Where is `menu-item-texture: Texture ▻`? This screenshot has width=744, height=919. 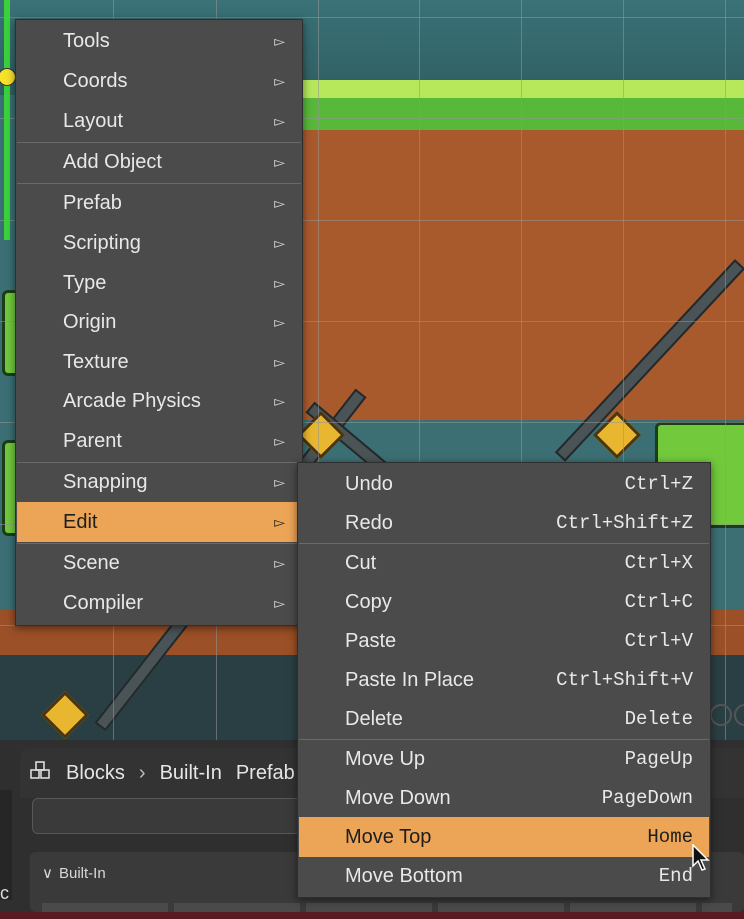
menu-item-texture: Texture ▻ is located at coordinates (159, 362).